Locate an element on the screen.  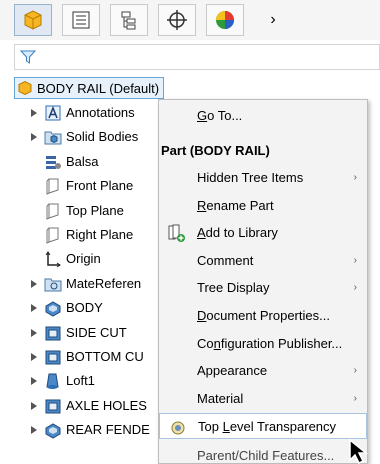
menu-item-label: Top Level Transparency is located at coordinates (267, 427).